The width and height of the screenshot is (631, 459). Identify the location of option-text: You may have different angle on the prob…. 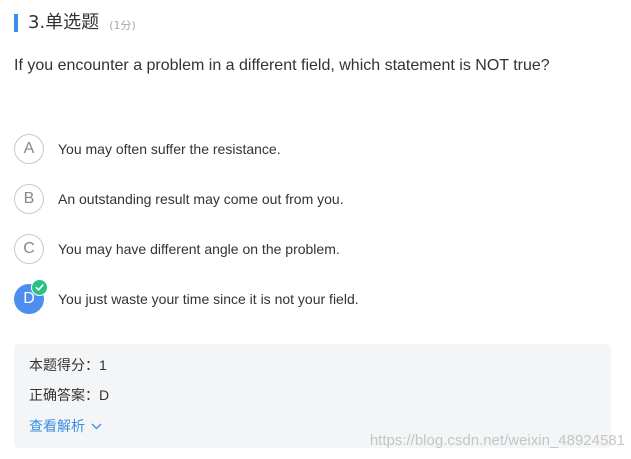
(199, 249).